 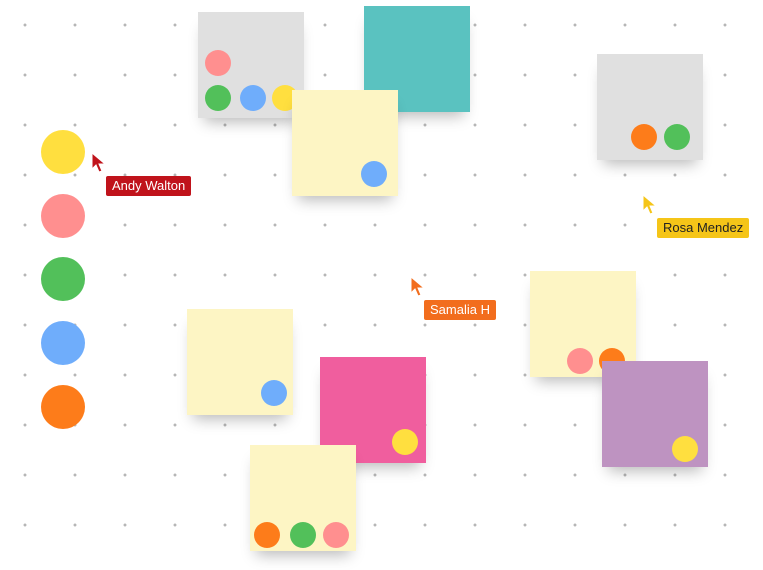 I want to click on collaborator-name-label: Andy Walton, so click(x=149, y=186).